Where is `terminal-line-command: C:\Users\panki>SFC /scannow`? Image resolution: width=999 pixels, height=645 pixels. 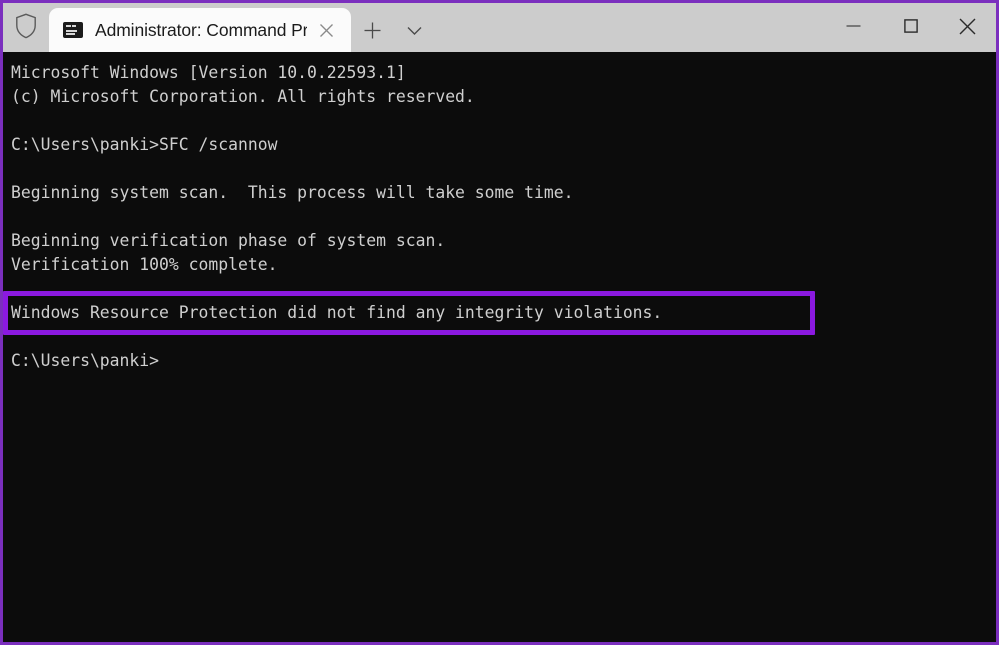
terminal-line-command: C:\Users\panki>SFC /scannow is located at coordinates (144, 144).